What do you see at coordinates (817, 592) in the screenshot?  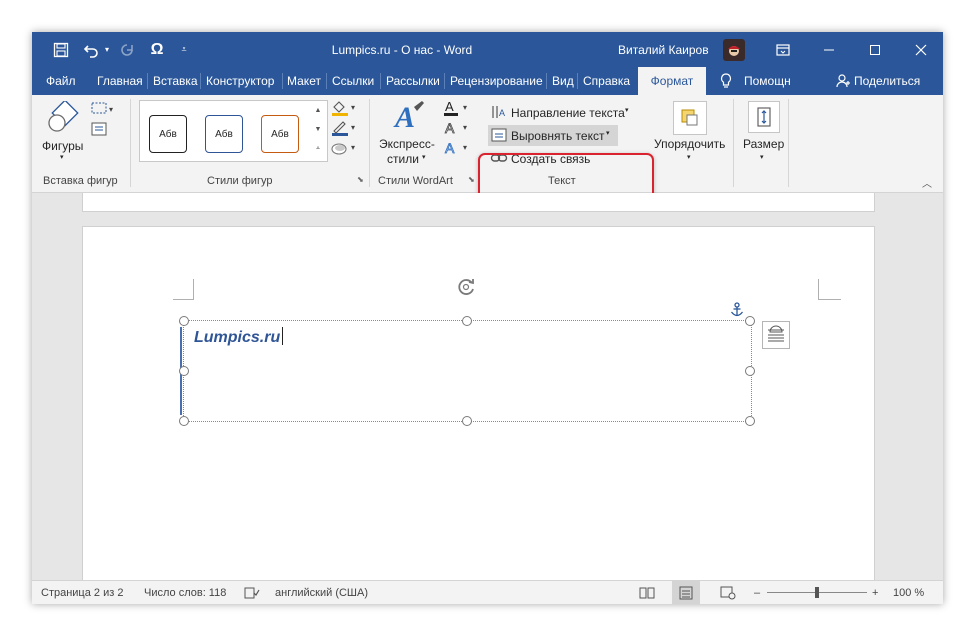 I see `zoom-slider-thumb` at bounding box center [817, 592].